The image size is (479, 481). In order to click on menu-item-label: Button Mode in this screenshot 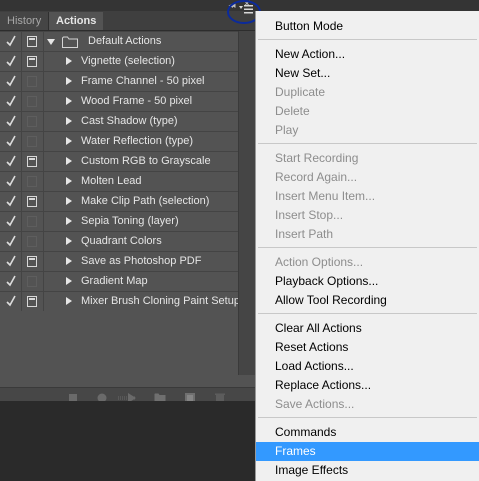, I will do `click(309, 26)`.